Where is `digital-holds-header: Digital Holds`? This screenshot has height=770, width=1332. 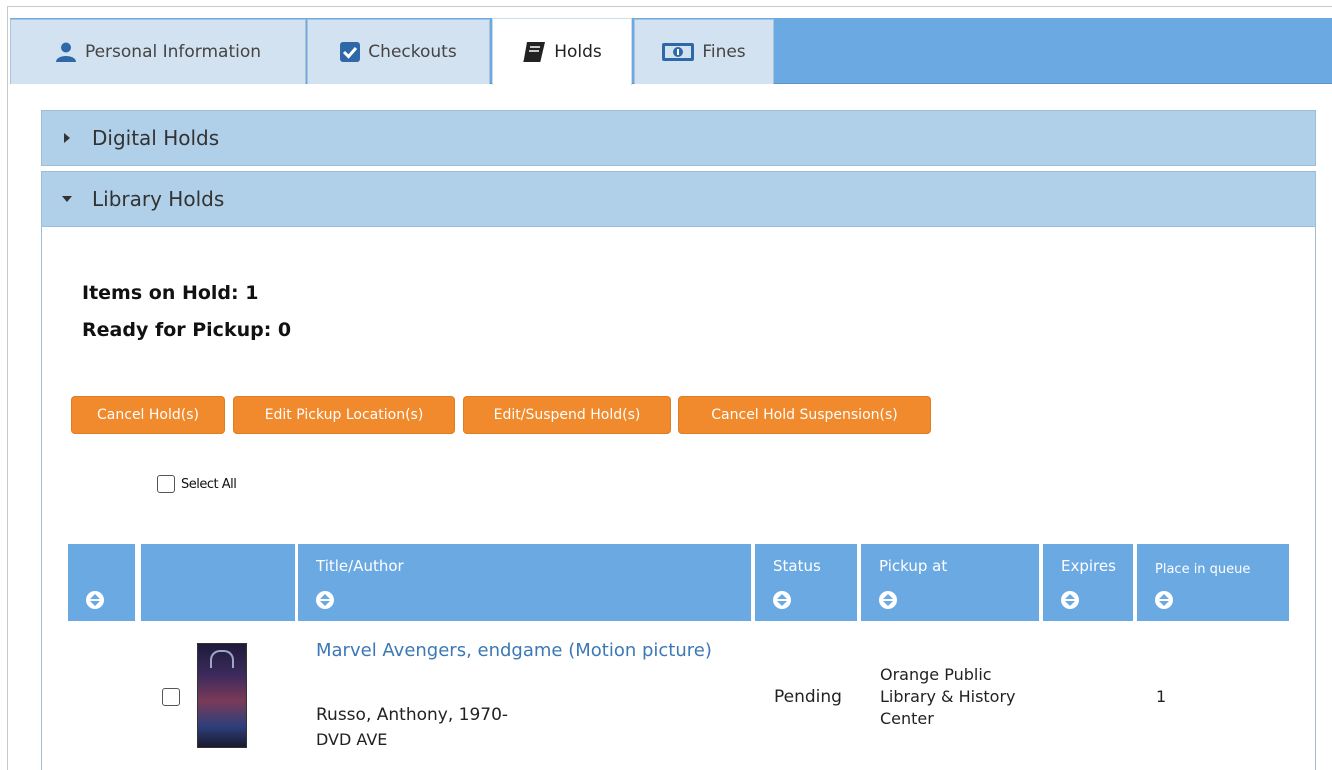 digital-holds-header: Digital Holds is located at coordinates (678, 138).